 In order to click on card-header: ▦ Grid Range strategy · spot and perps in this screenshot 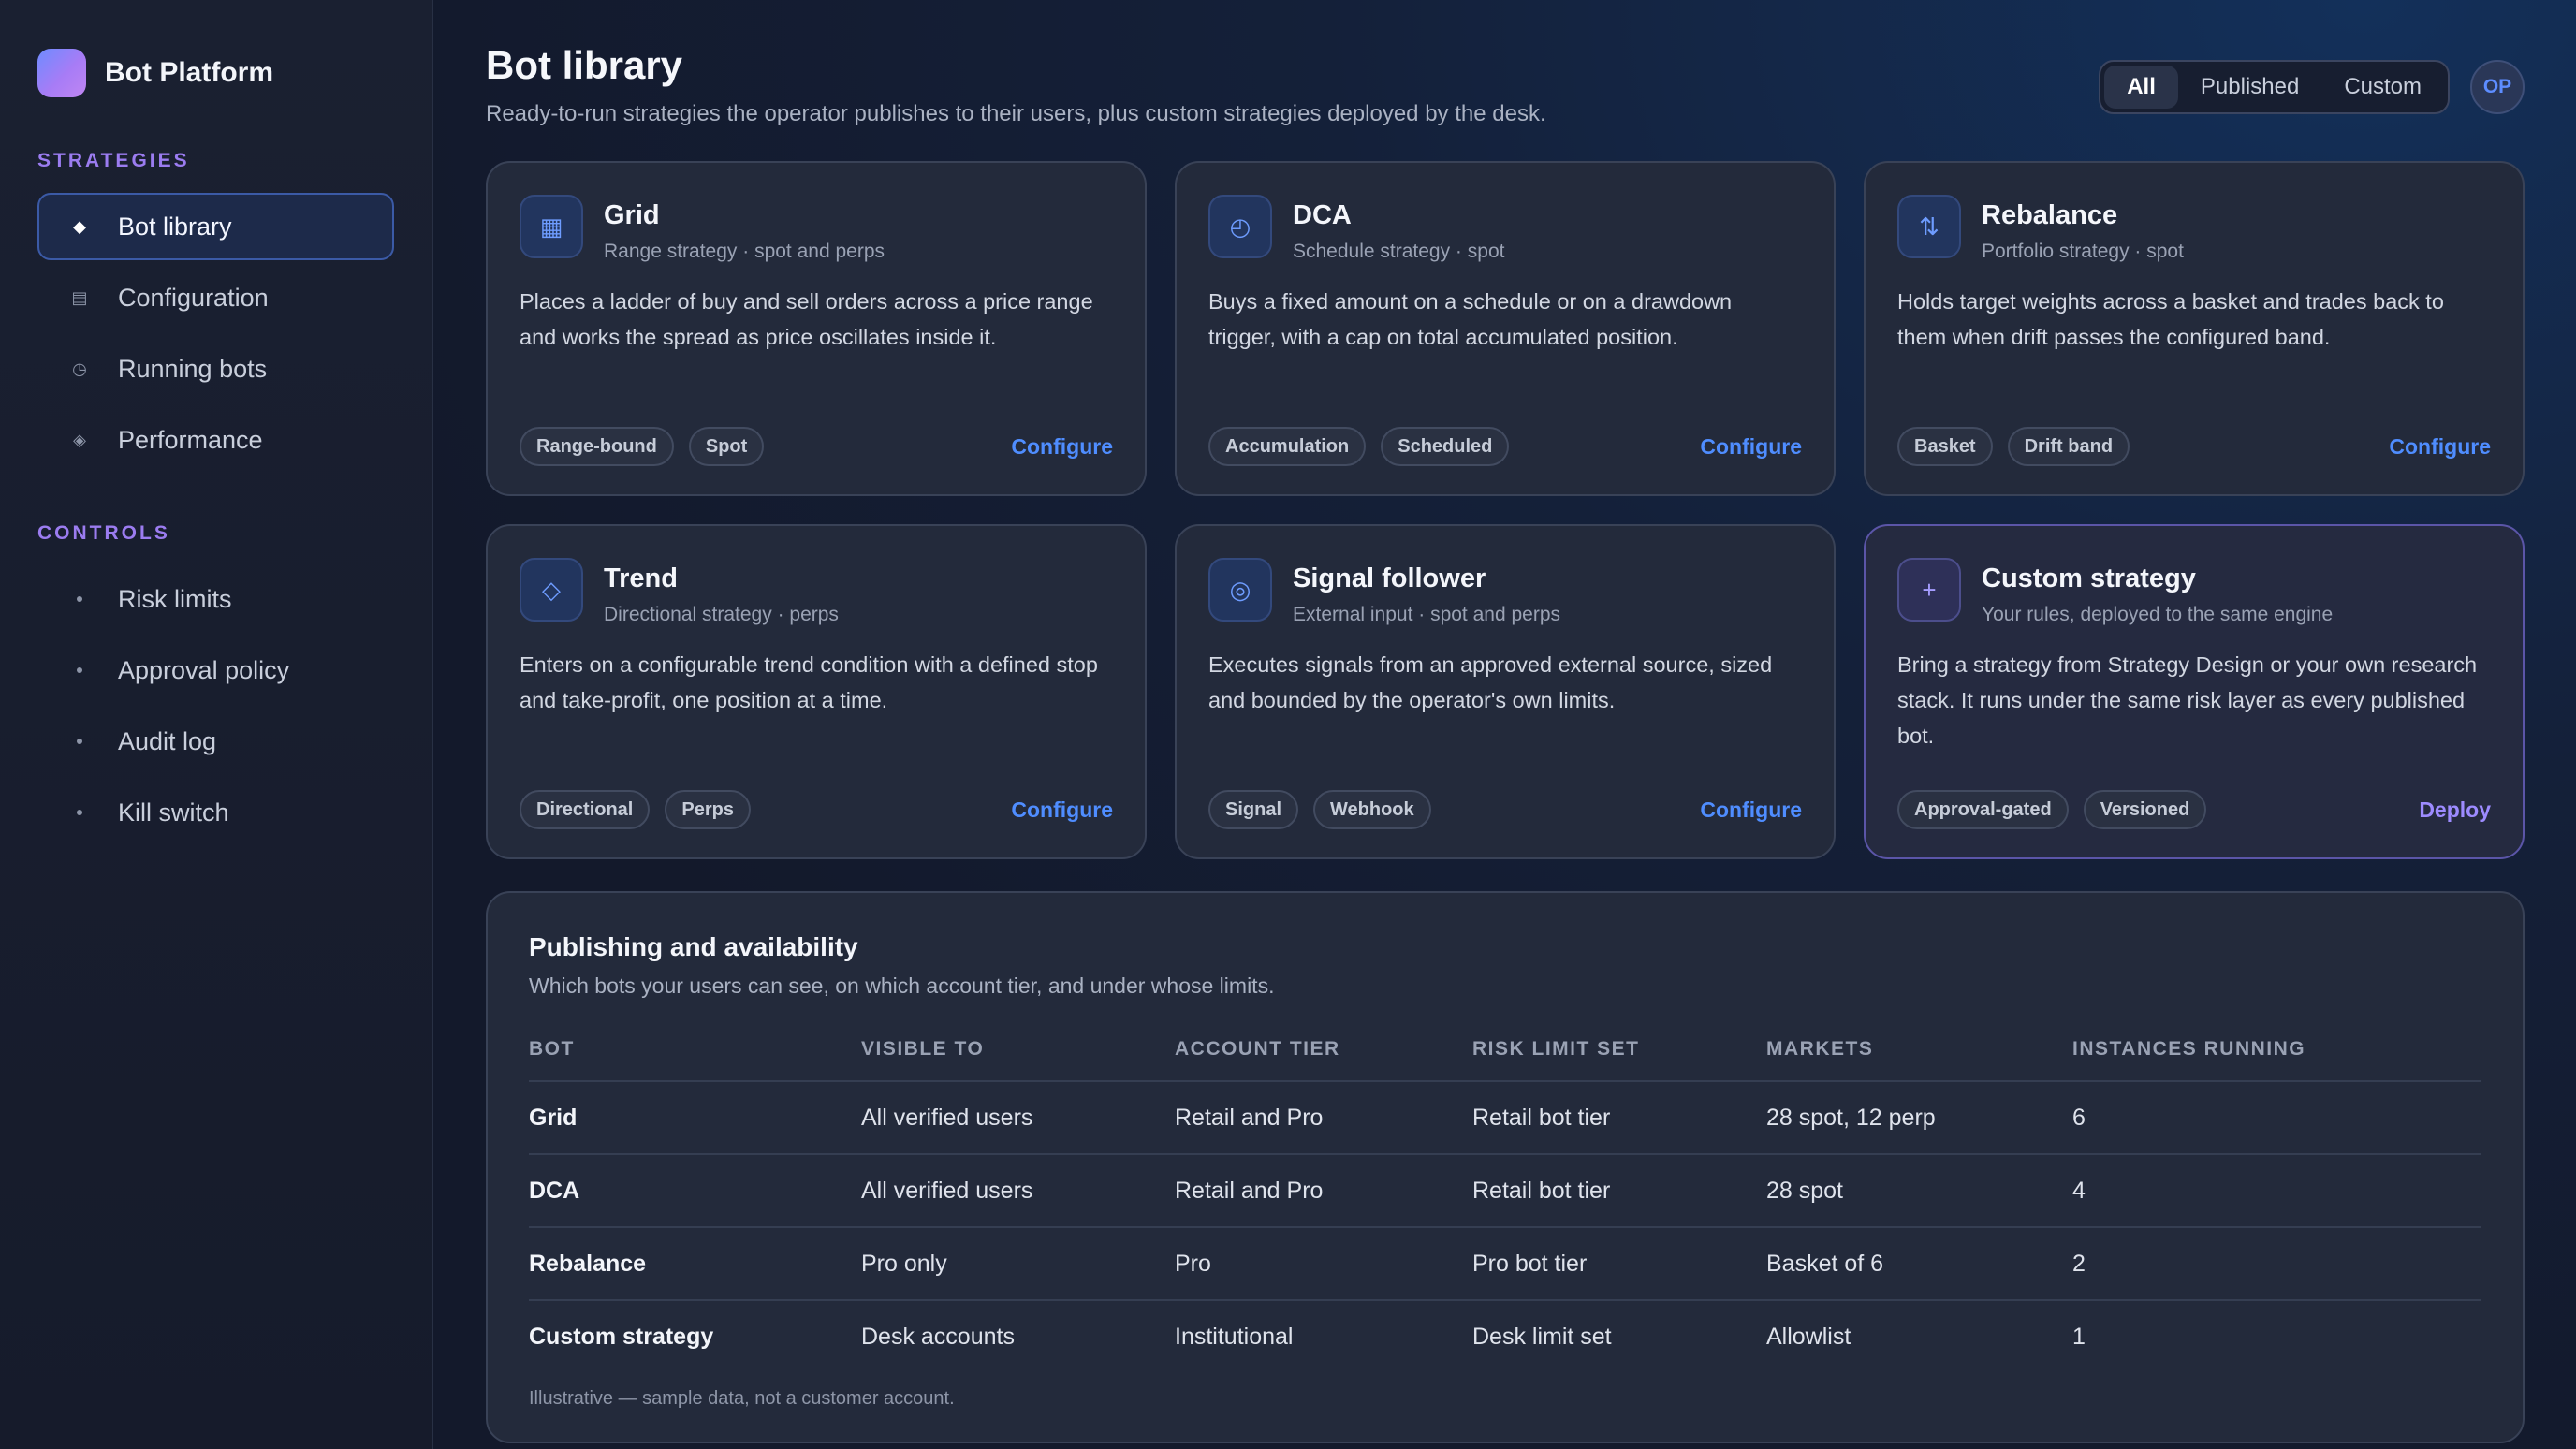, I will do `click(816, 229)`.